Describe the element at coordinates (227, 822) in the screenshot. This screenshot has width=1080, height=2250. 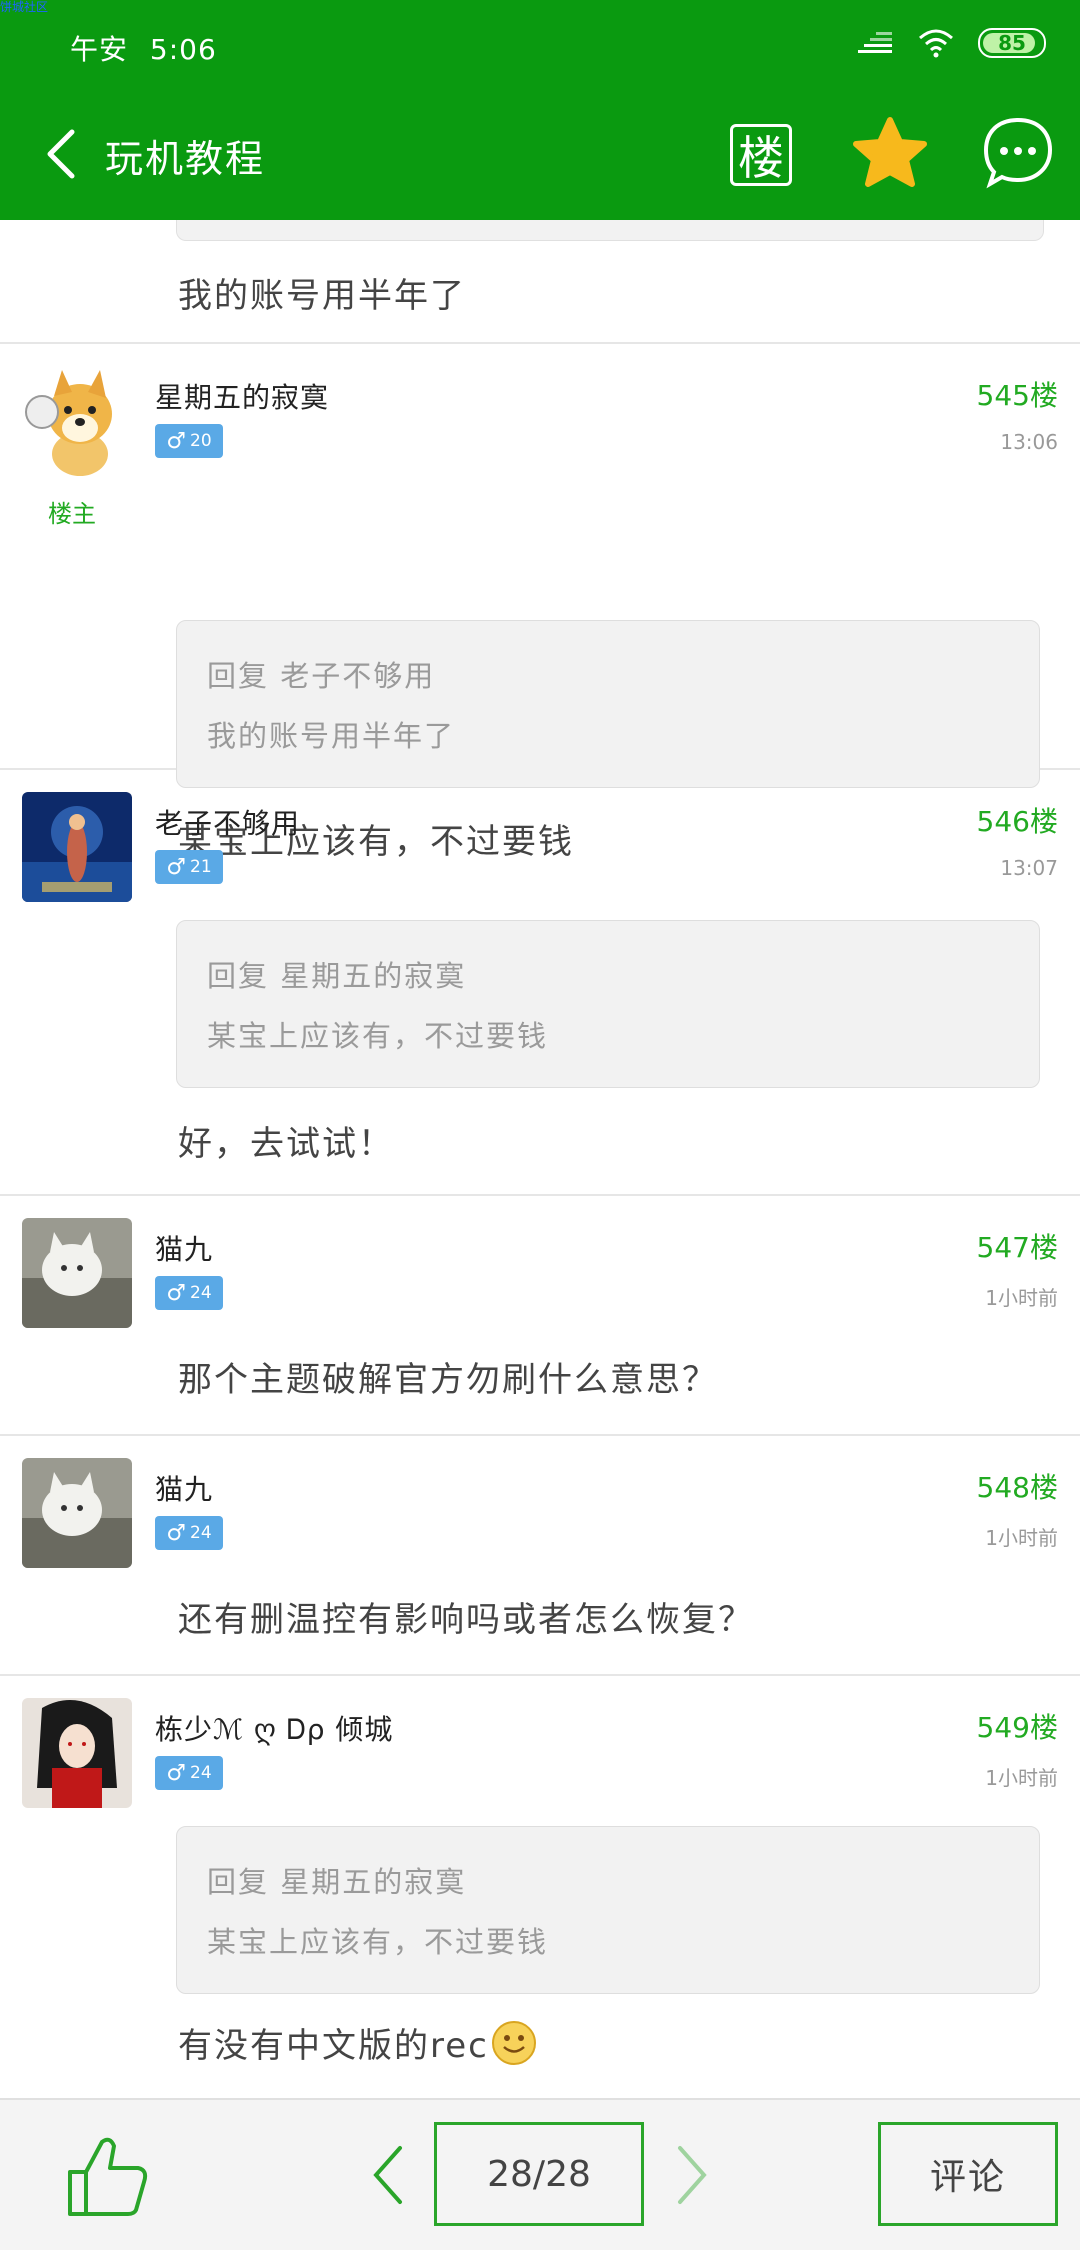
I see `username: 老子不够用` at that location.